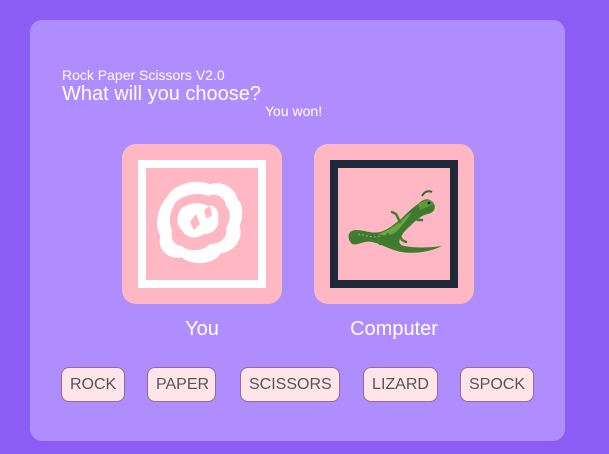 The height and width of the screenshot is (454, 609). I want to click on player-choice-tile, so click(202, 224).